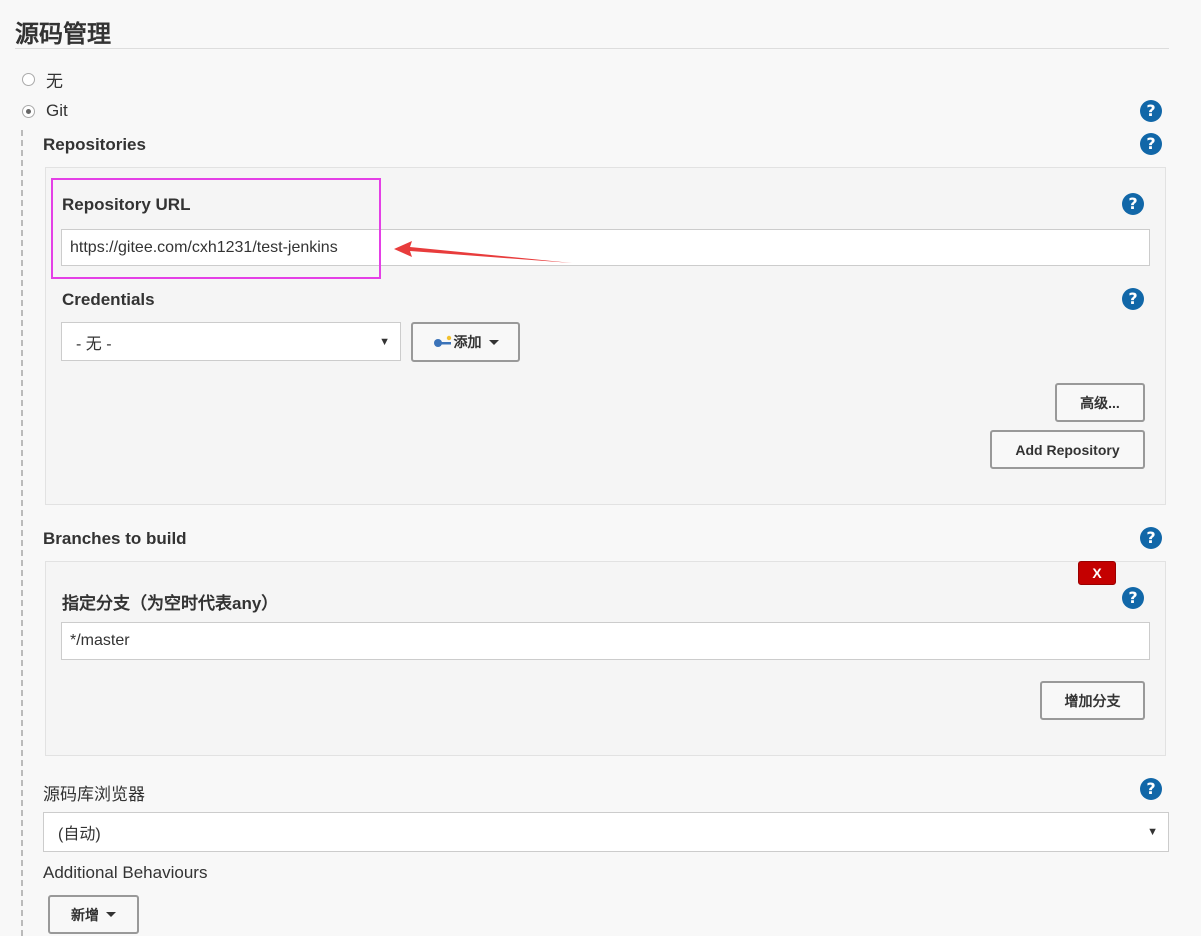 The width and height of the screenshot is (1201, 936). I want to click on add-credentials-label: 添加, so click(467, 342).